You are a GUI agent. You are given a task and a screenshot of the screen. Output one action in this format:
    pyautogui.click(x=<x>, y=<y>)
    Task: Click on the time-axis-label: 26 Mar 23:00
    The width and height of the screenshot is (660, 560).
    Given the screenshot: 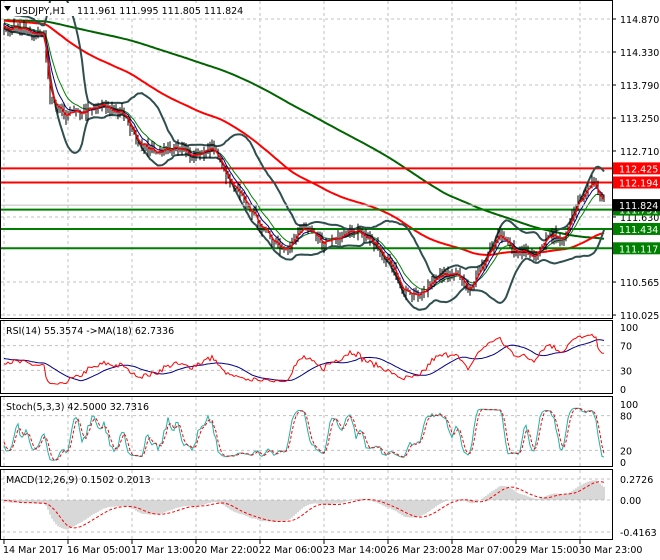 What is the action you would take?
    pyautogui.click(x=418, y=550)
    